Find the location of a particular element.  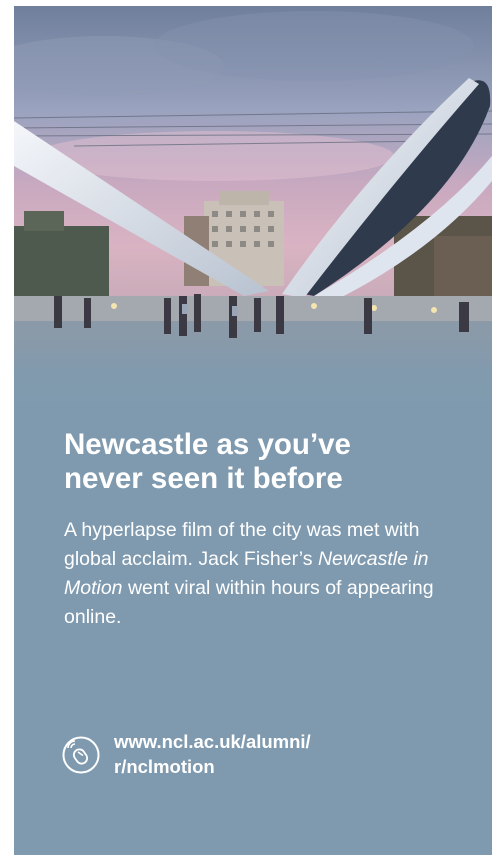

mouse-click-icon is located at coordinates (81, 755).